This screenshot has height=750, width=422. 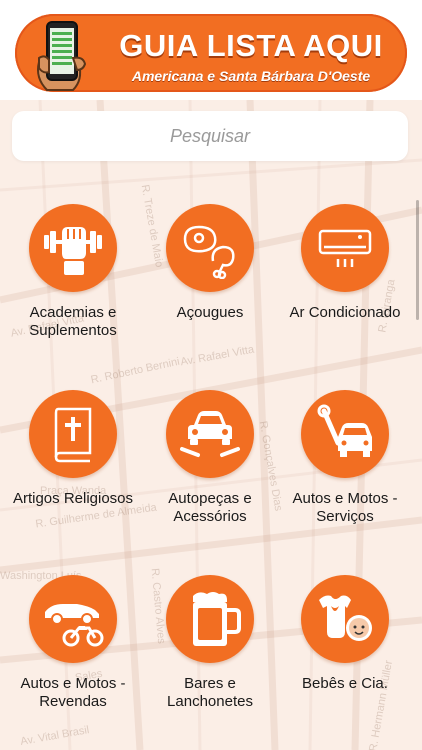 I want to click on baby-onesie-icon, so click(x=345, y=618).